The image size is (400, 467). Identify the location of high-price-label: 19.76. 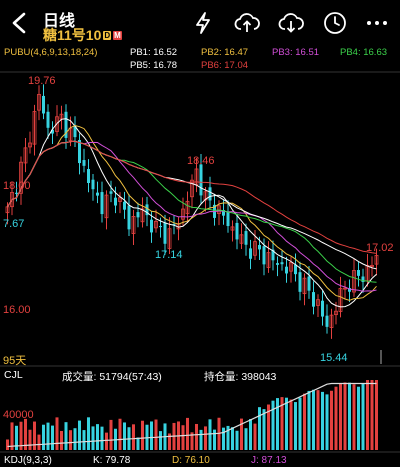
(42, 81).